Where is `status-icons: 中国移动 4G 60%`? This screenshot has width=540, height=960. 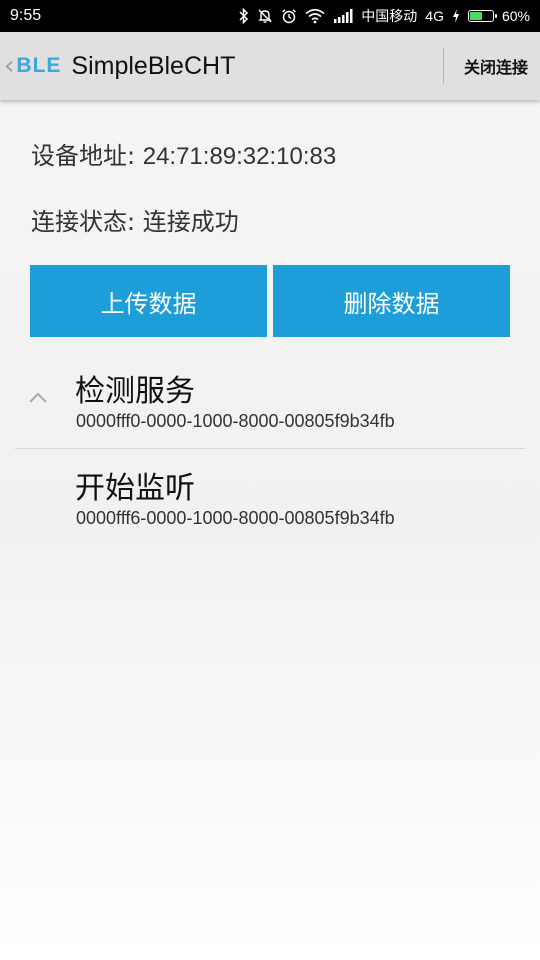
status-icons: 中国移动 4G 60% is located at coordinates (384, 16).